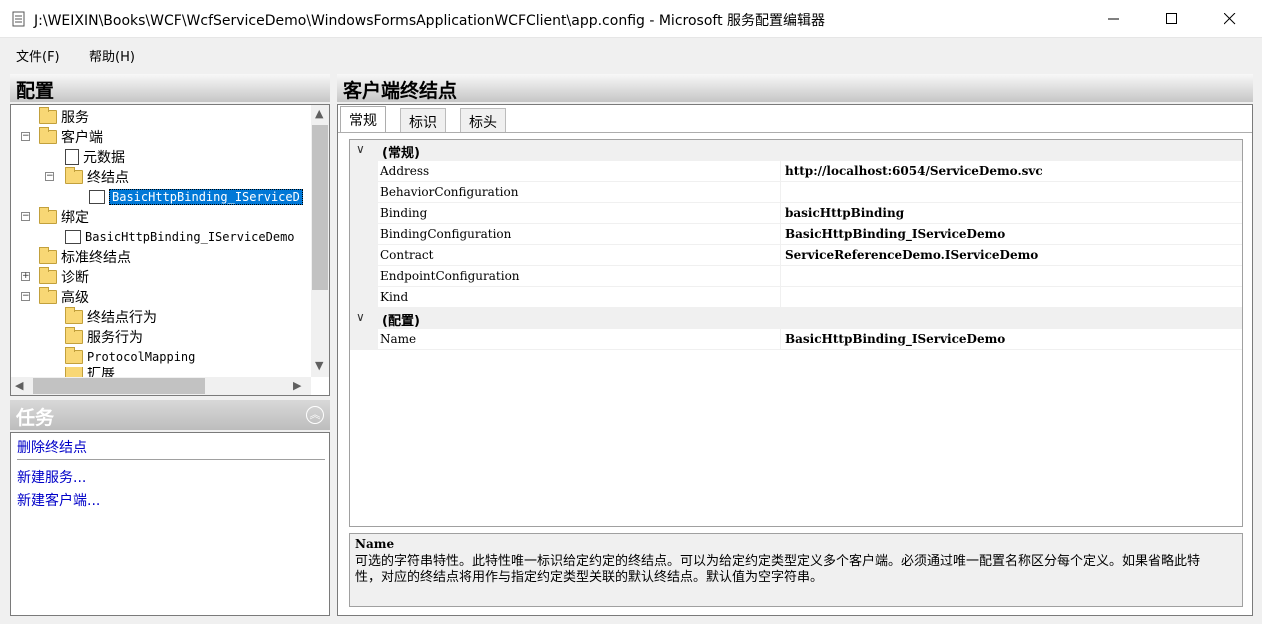 The width and height of the screenshot is (1262, 624). What do you see at coordinates (35, 91) in the screenshot?
I see `configuration-title: 配置` at bounding box center [35, 91].